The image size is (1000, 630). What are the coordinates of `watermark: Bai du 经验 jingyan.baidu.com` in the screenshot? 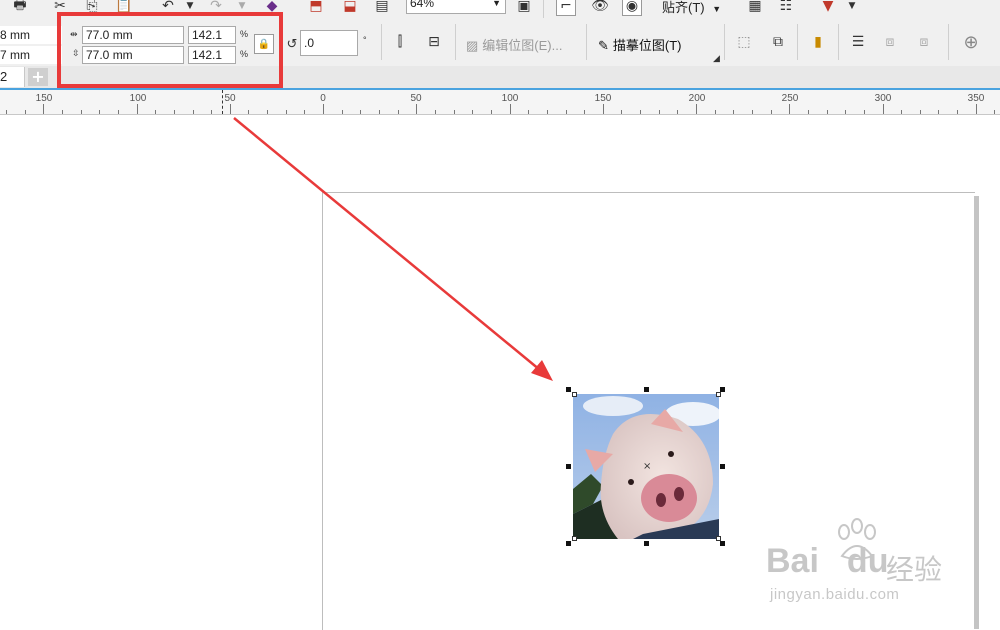 It's located at (857, 563).